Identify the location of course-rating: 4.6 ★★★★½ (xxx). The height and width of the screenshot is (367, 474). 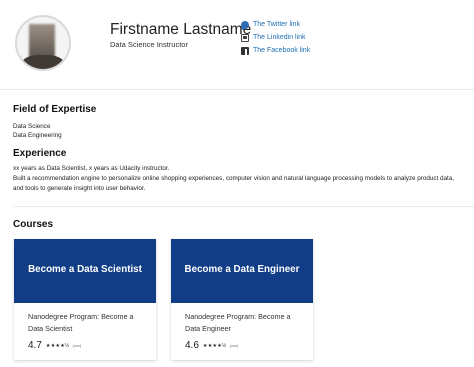
(211, 345).